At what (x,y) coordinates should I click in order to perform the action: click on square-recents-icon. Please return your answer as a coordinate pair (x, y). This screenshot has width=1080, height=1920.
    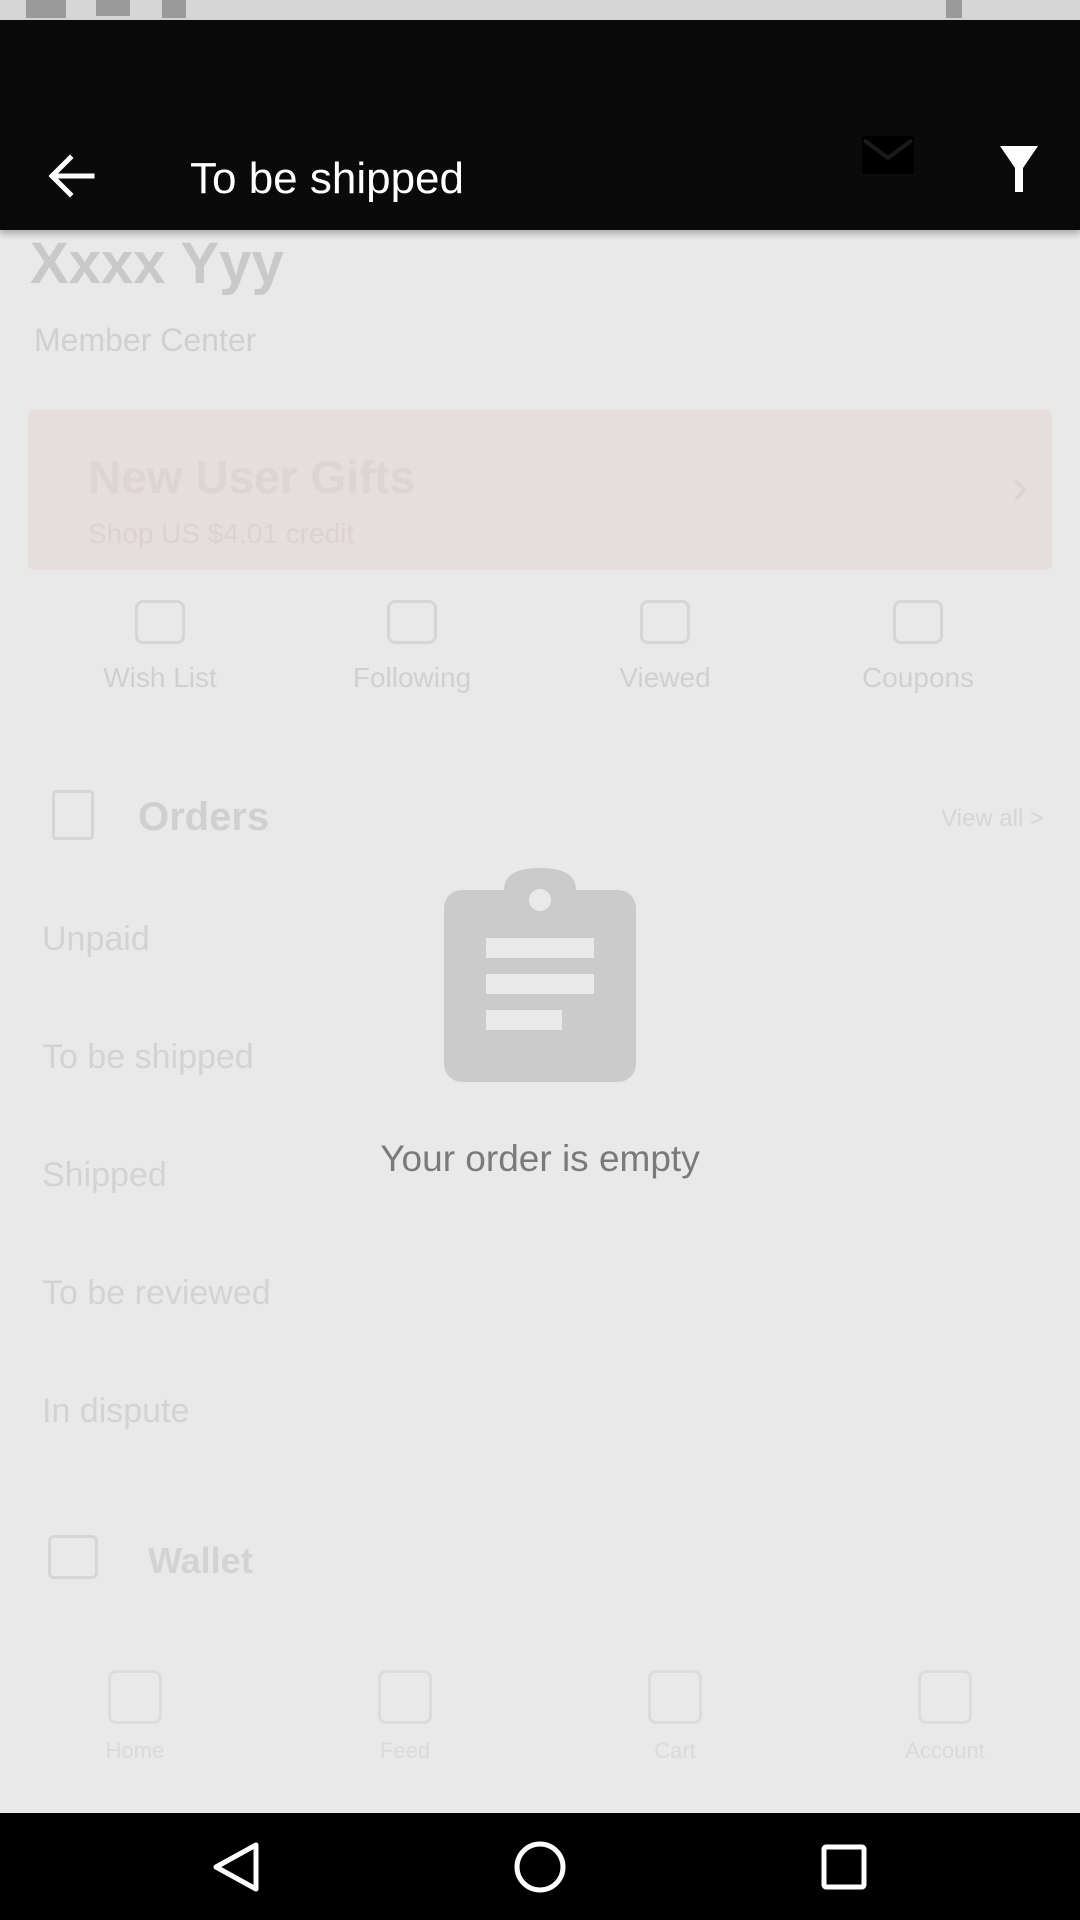
    Looking at the image, I should click on (844, 1867).